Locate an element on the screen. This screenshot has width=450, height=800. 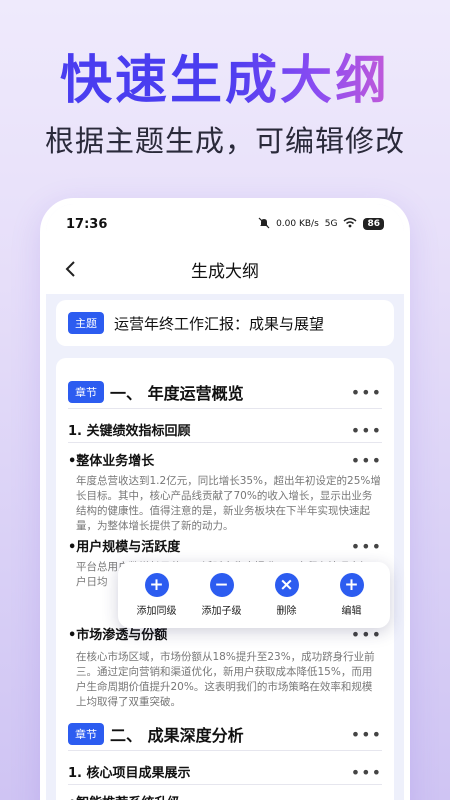
hero-title-part-b: 成大纲 is located at coordinates (308, 81).